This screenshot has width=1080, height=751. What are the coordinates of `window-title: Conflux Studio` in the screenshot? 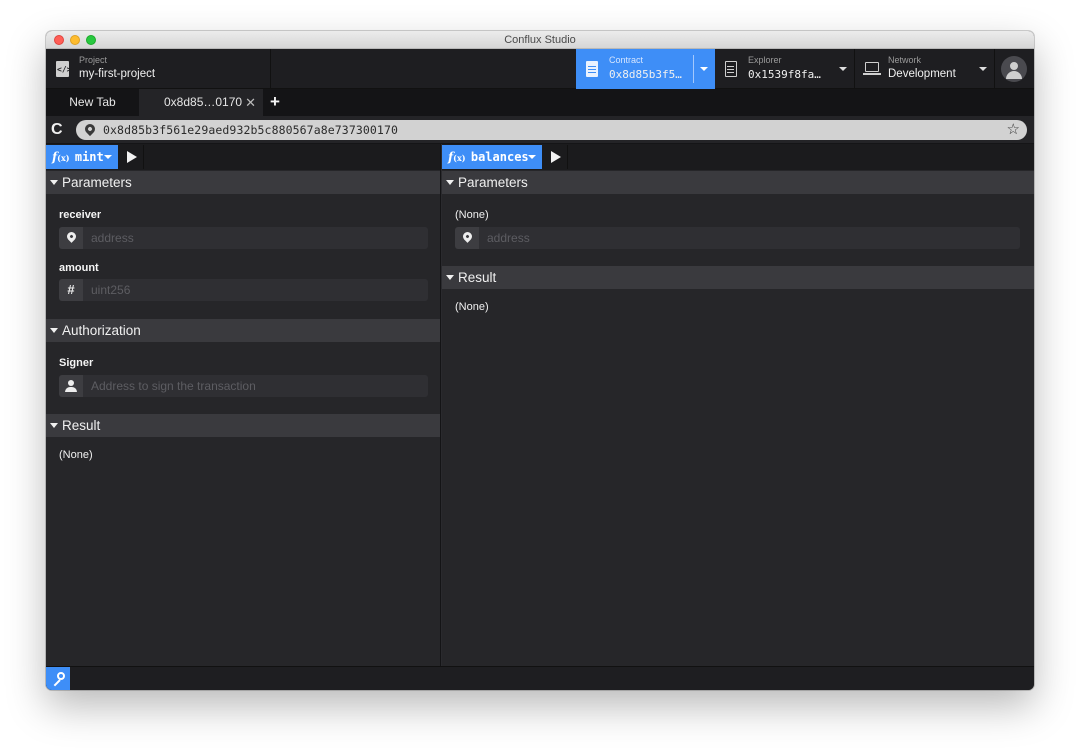 It's located at (540, 40).